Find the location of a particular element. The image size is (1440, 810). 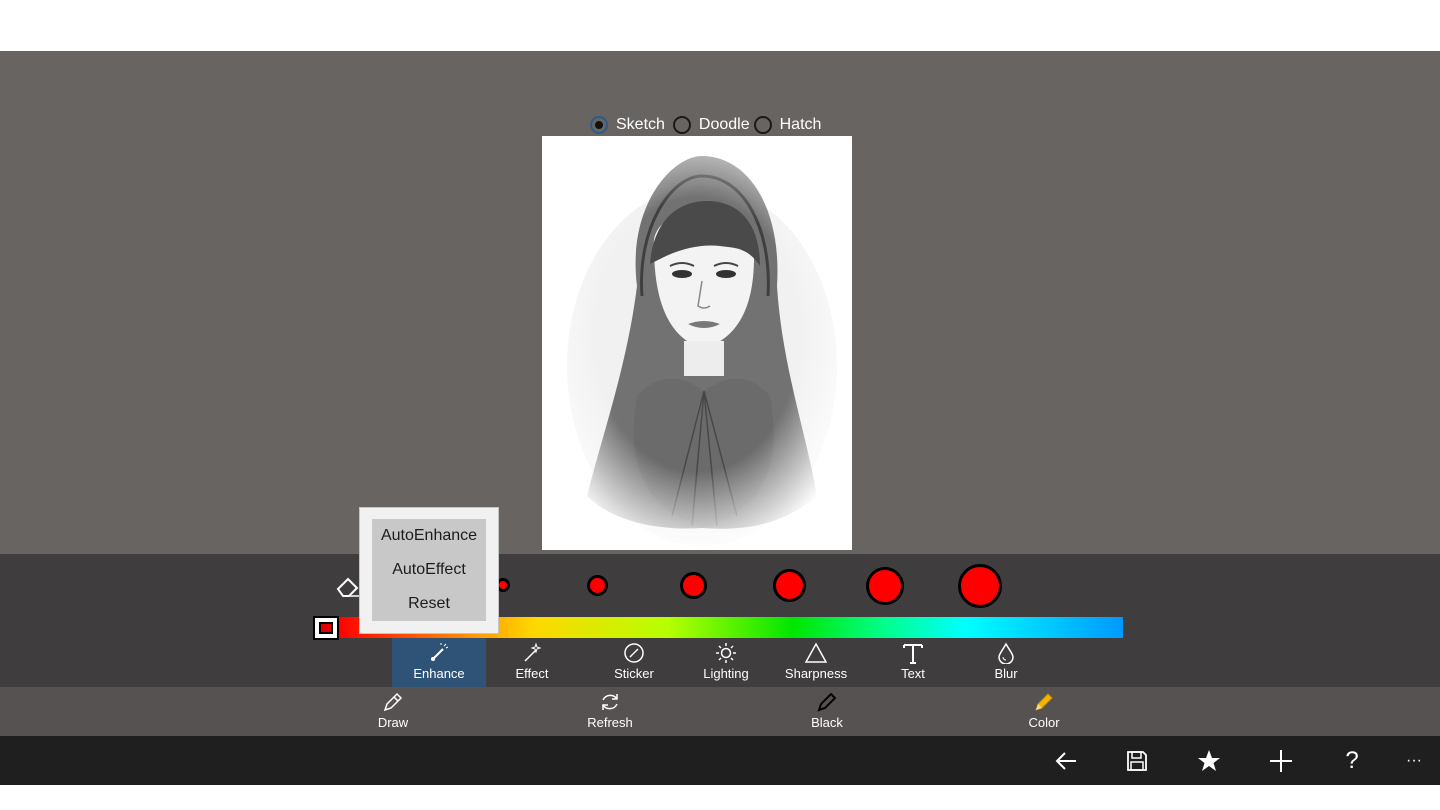

refresh-label: Refresh is located at coordinates (610, 722).